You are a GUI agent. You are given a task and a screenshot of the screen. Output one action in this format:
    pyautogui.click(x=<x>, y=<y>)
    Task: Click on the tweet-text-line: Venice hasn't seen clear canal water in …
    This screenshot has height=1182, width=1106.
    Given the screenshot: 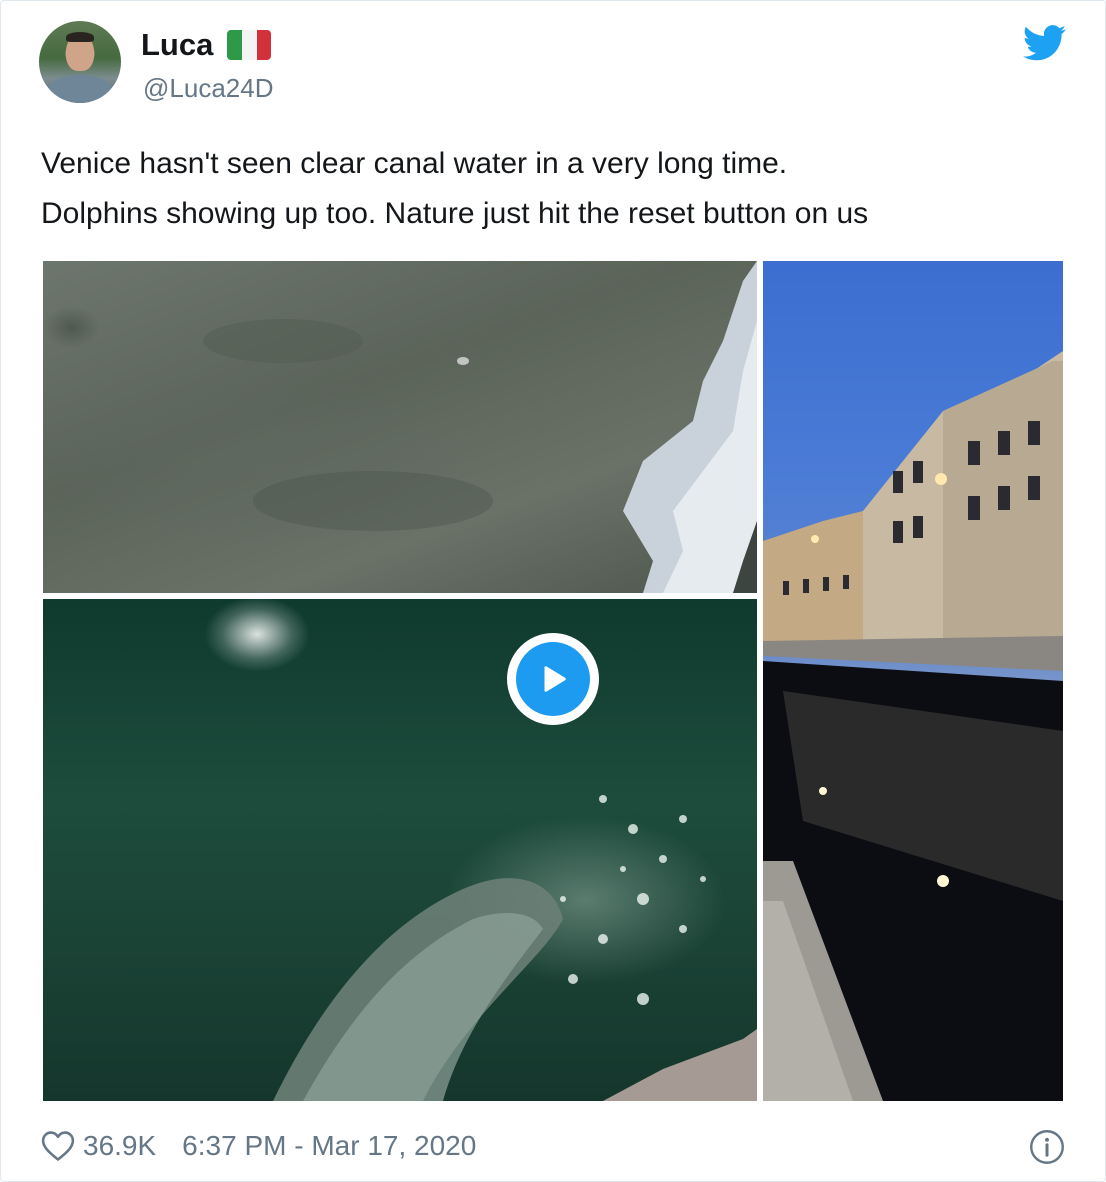 What is the action you would take?
    pyautogui.click(x=414, y=163)
    